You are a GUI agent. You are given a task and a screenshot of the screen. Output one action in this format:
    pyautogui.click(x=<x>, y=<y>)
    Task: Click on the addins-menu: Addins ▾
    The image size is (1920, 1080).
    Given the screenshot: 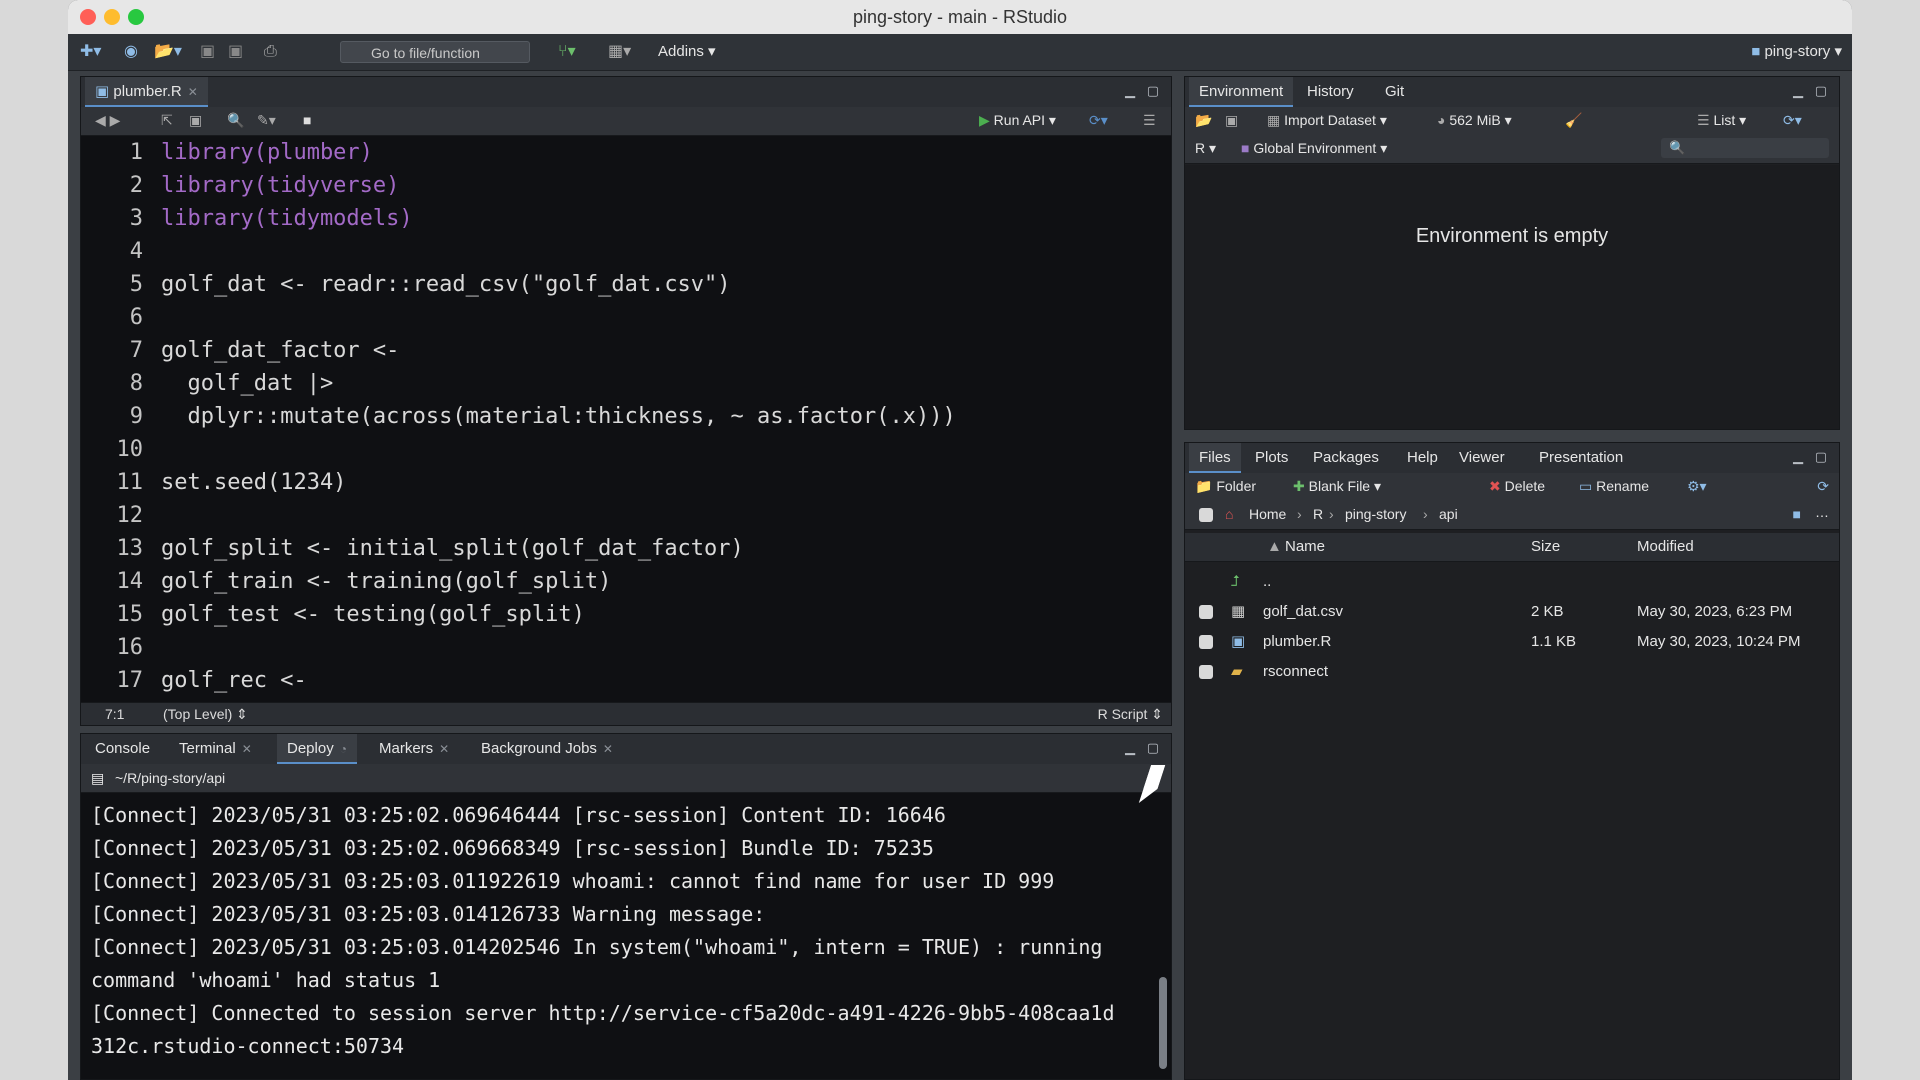 What is the action you would take?
    pyautogui.click(x=687, y=51)
    